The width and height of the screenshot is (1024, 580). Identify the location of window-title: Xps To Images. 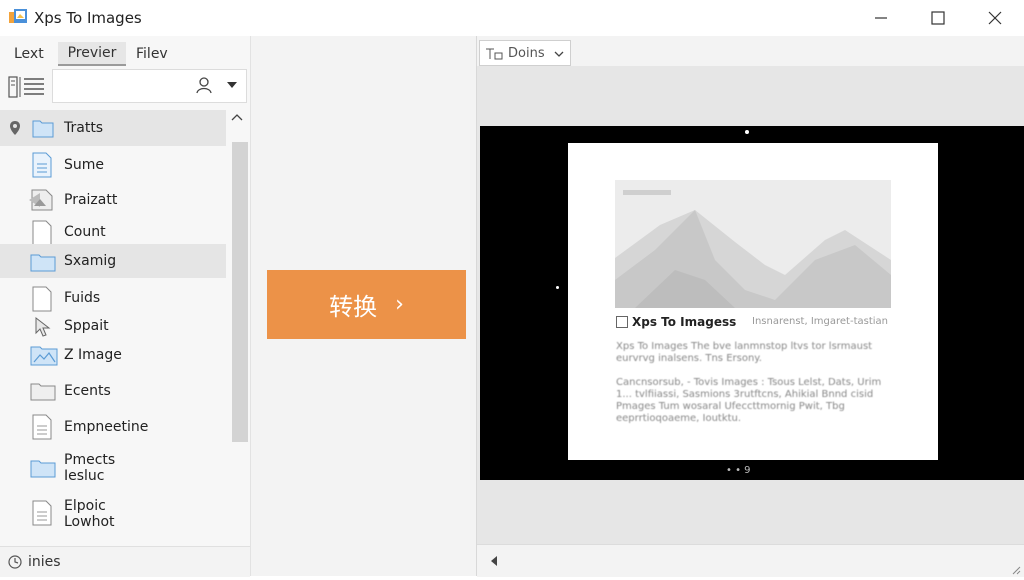
(88, 18).